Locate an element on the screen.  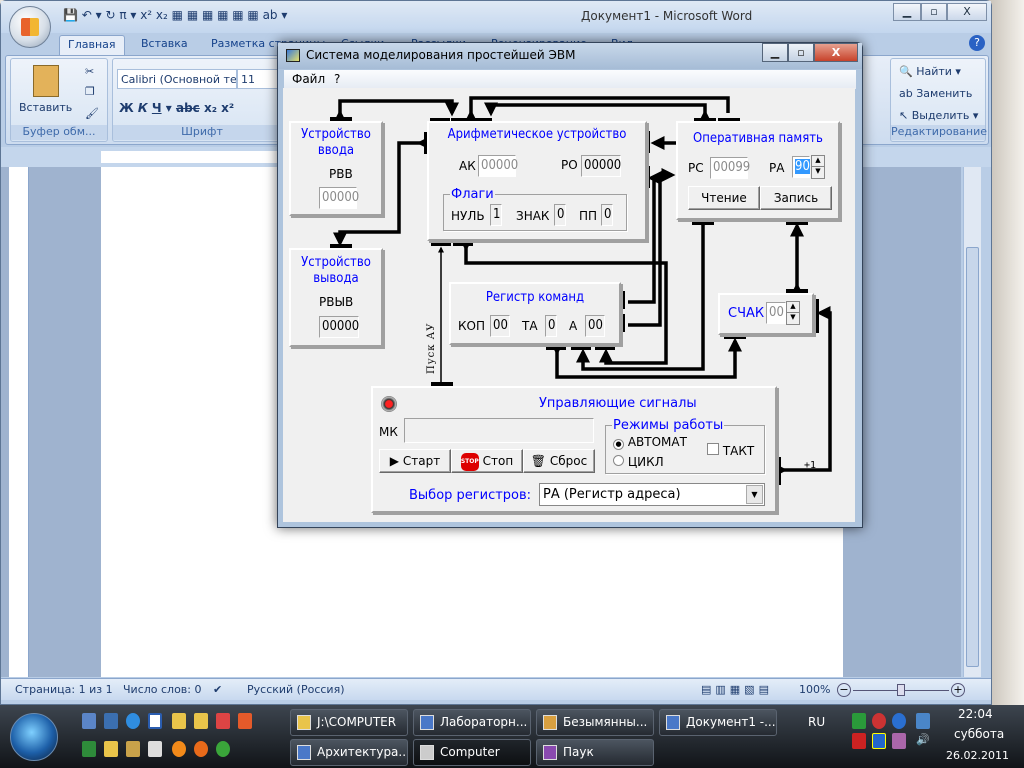
tray-3d-icon is located at coordinates (879, 741).